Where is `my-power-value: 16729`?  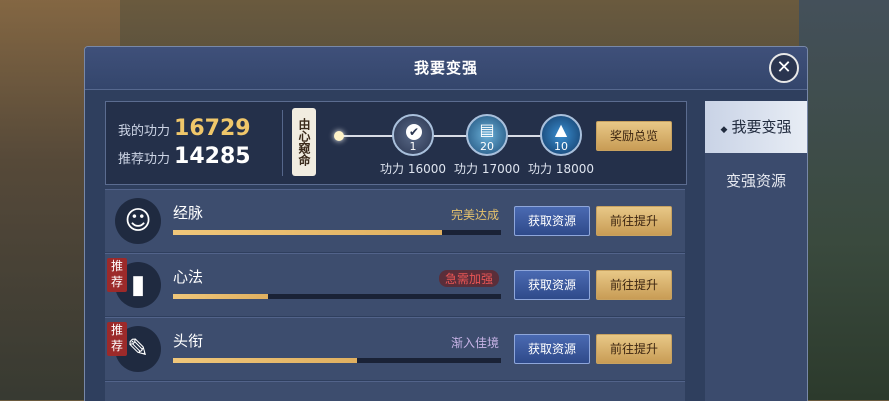 my-power-value: 16729 is located at coordinates (212, 128).